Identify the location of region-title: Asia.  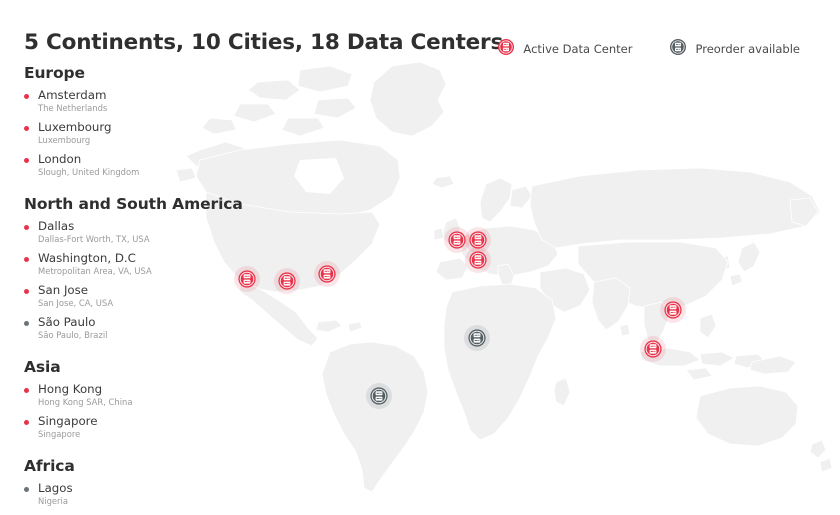
(42, 367).